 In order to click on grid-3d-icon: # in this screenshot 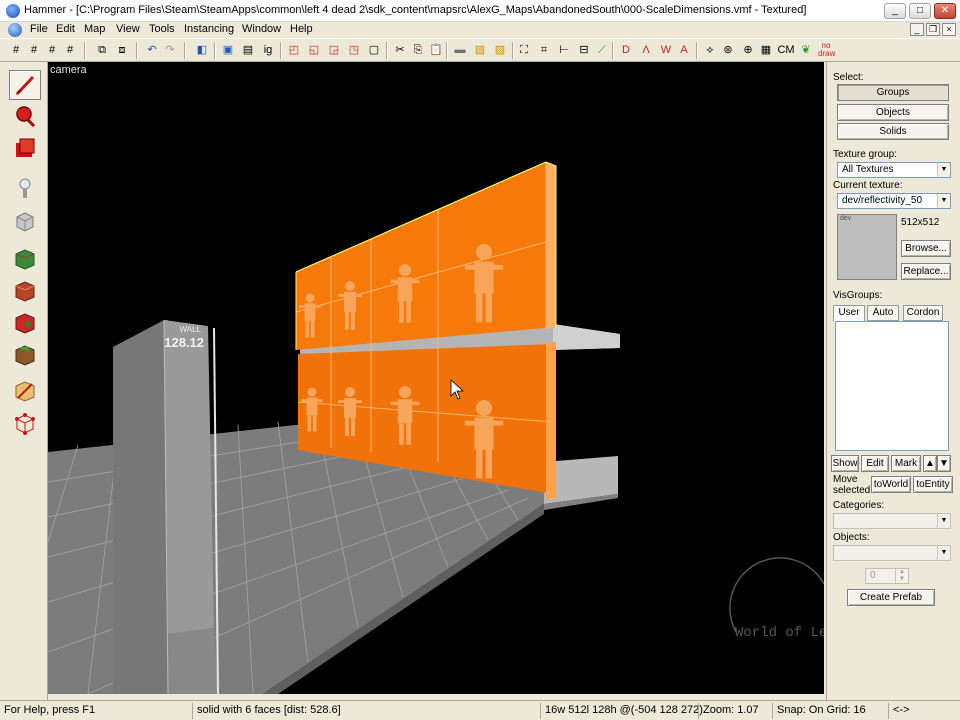, I will do `click(70, 50)`.